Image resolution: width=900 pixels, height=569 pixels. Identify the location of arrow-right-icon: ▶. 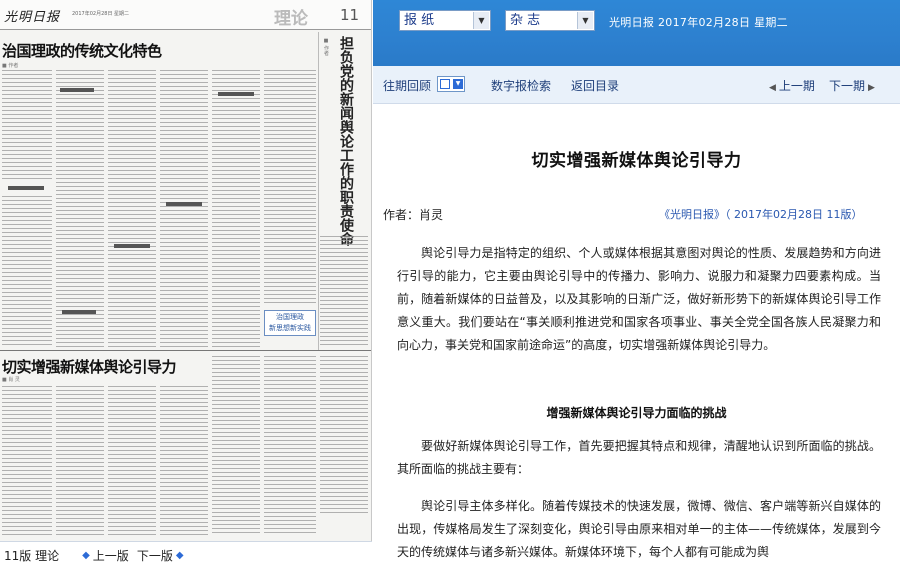
(871, 88).